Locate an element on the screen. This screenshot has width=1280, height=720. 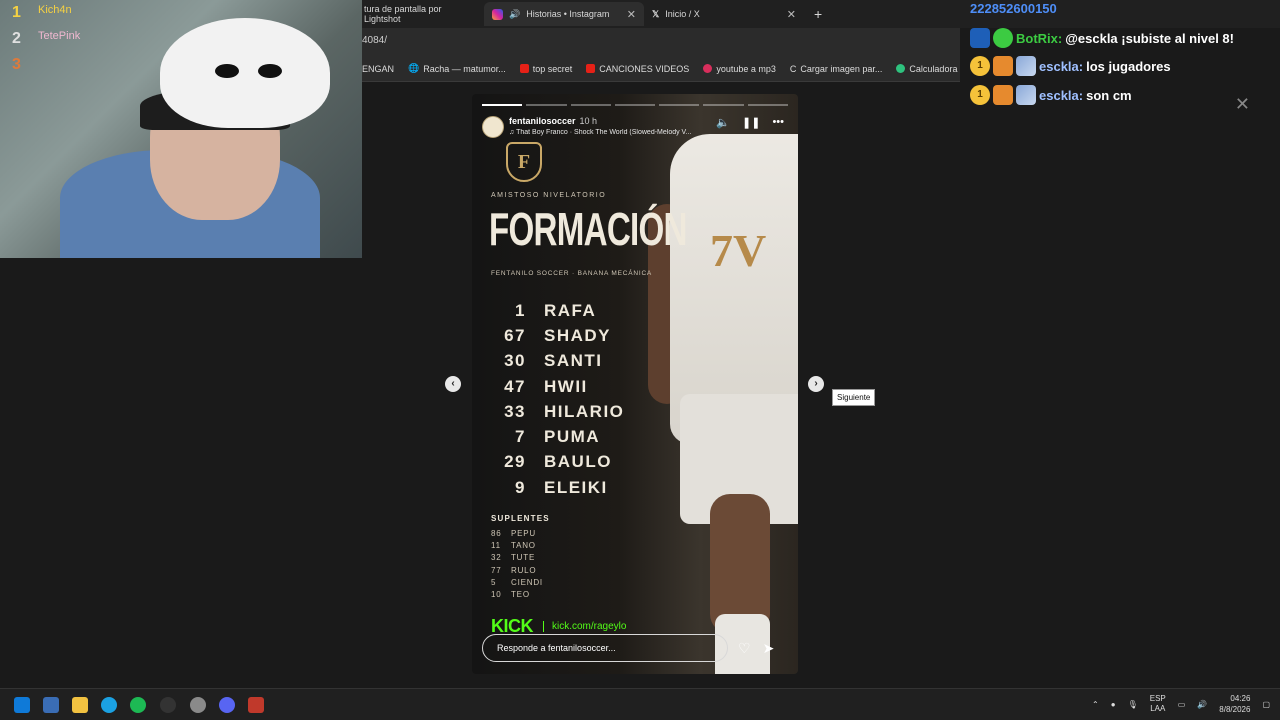
sub-player: 10 TEO is located at coordinates (510, 594).